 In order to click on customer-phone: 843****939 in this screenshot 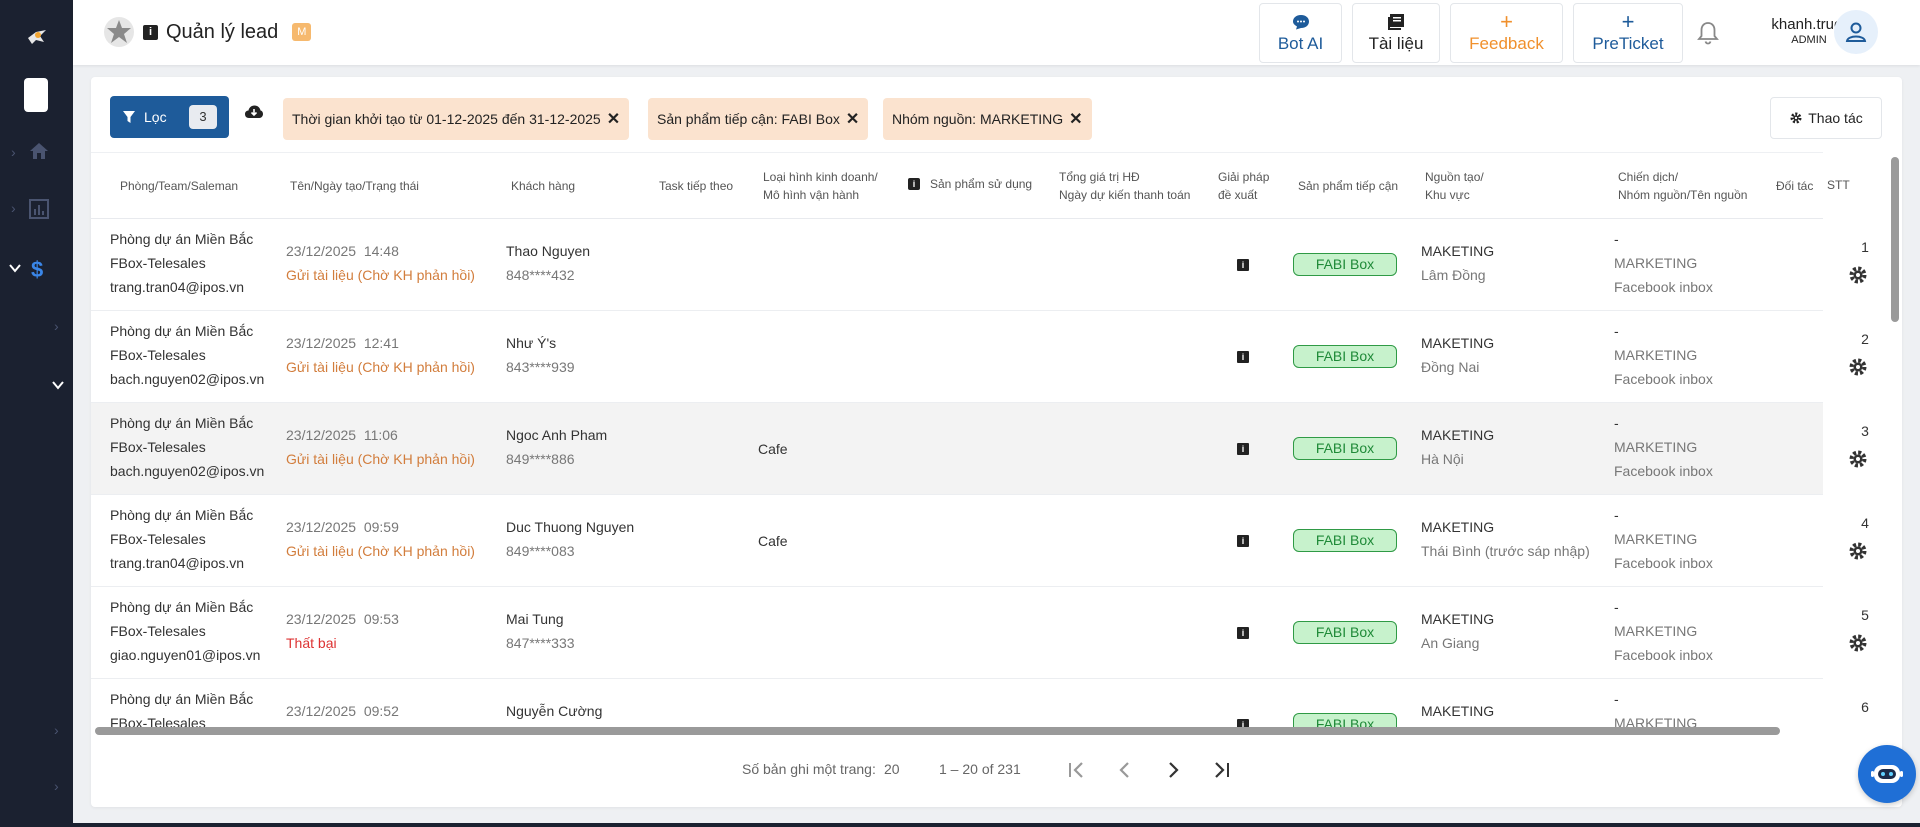, I will do `click(540, 367)`.